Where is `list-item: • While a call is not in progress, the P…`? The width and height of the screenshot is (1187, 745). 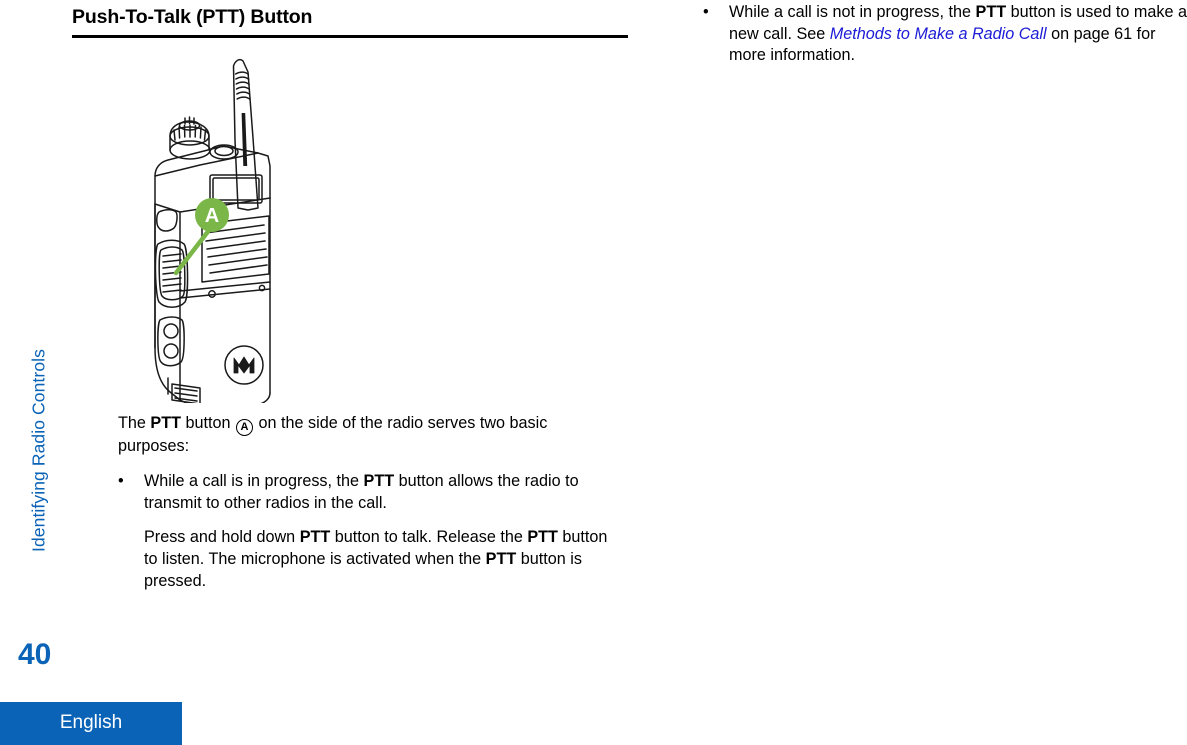 list-item: • While a call is not in progress, the P… is located at coordinates (945, 34).